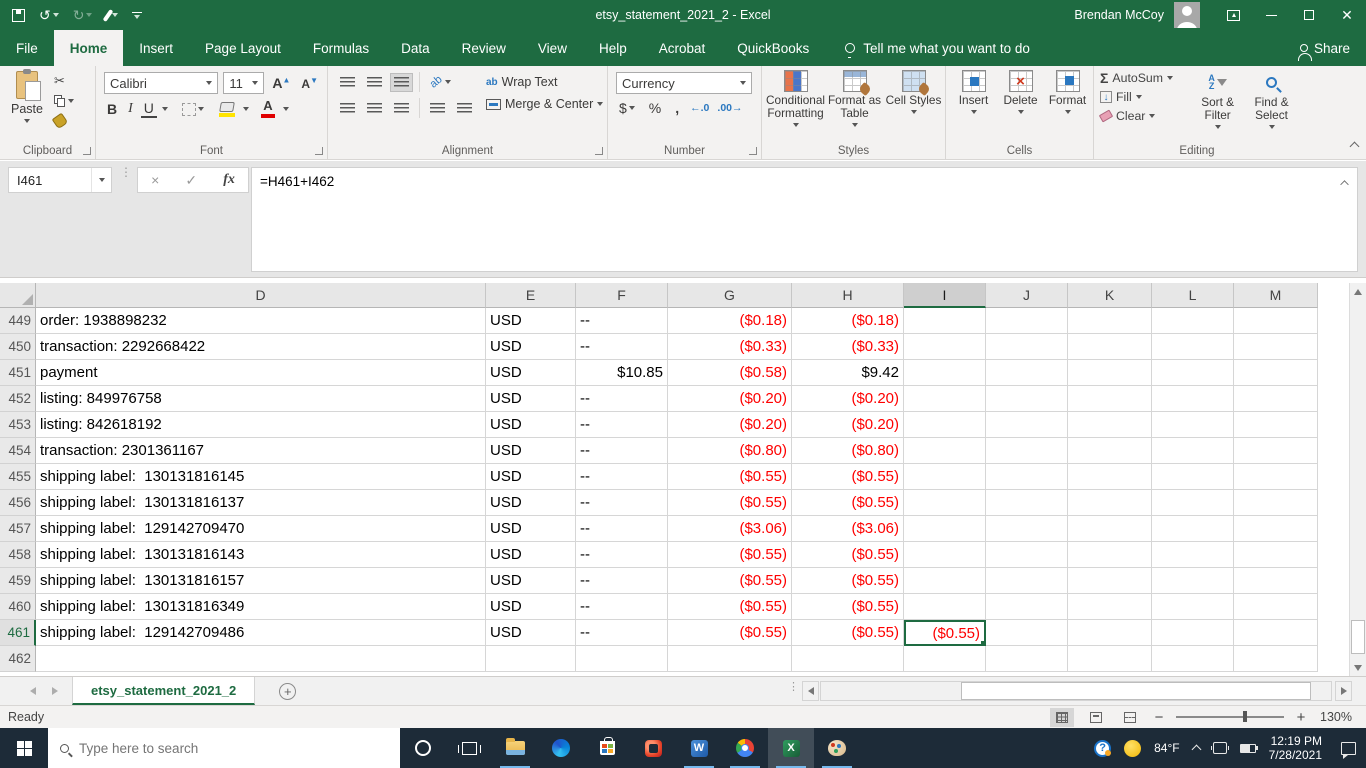  Describe the element at coordinates (1119, 15) in the screenshot. I see `account-name: Brendan McCoy` at that location.